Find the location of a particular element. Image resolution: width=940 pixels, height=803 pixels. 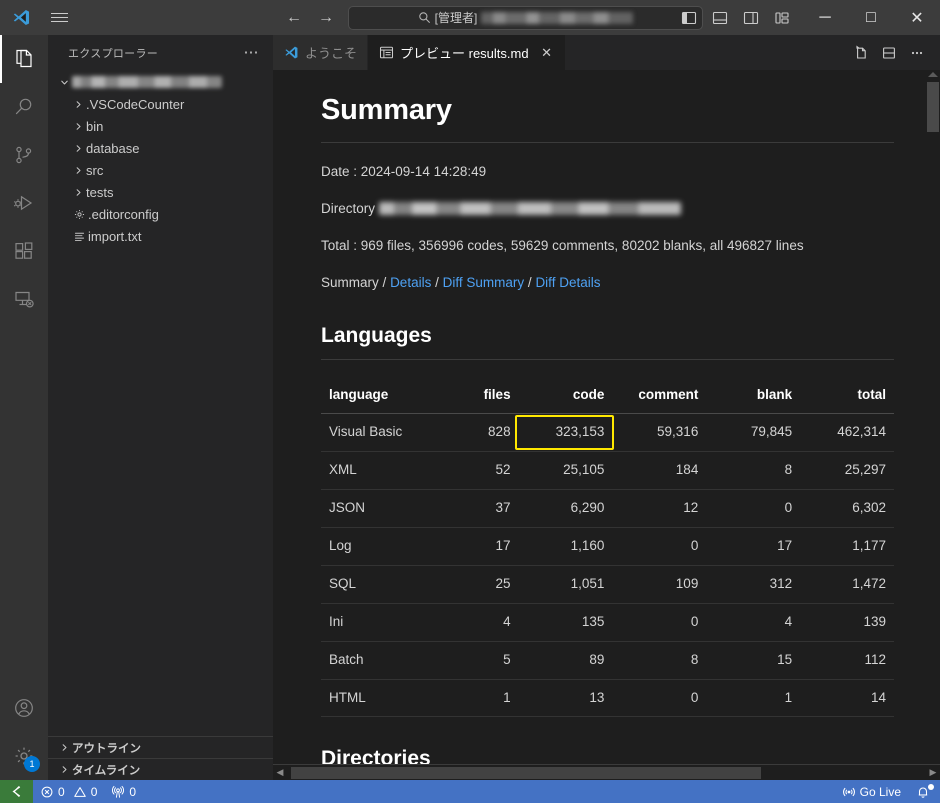

sidebar-item-remote-explorer is located at coordinates (24, 299).